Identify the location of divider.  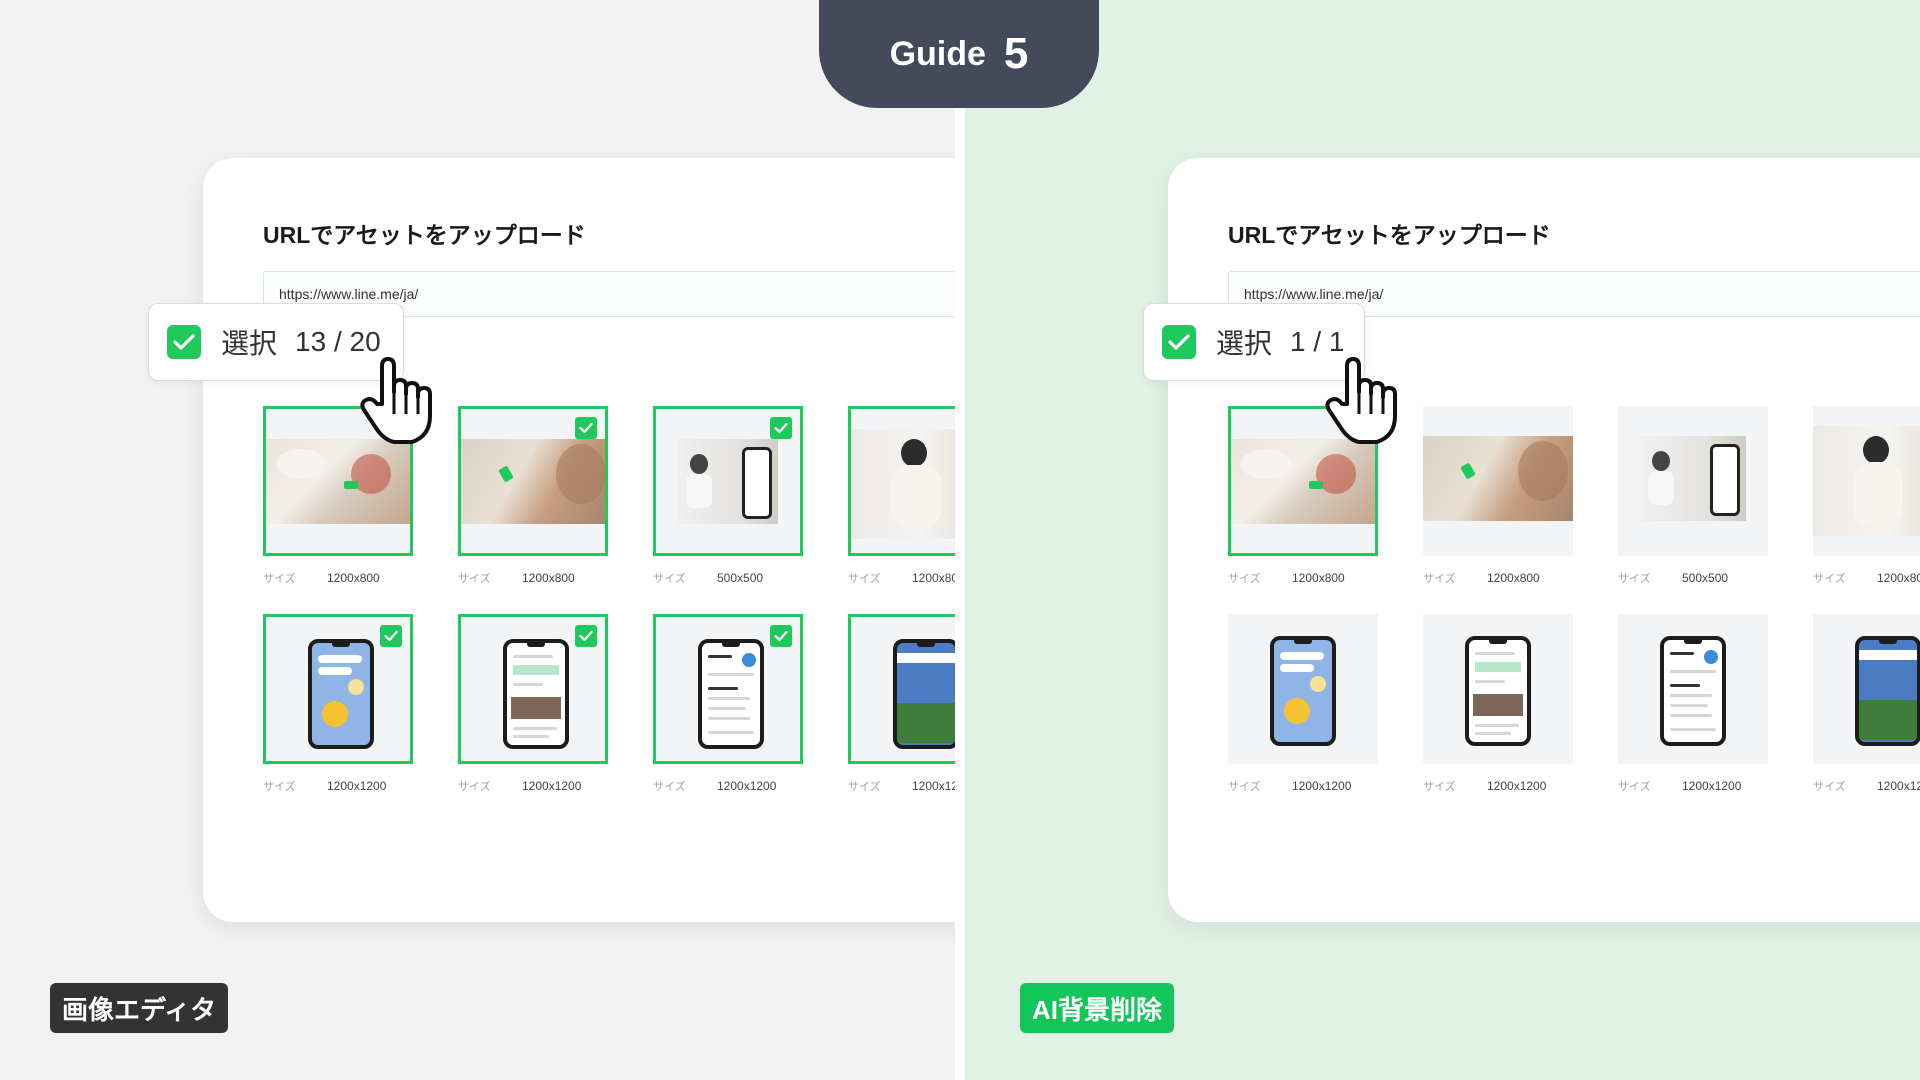
(960, 540).